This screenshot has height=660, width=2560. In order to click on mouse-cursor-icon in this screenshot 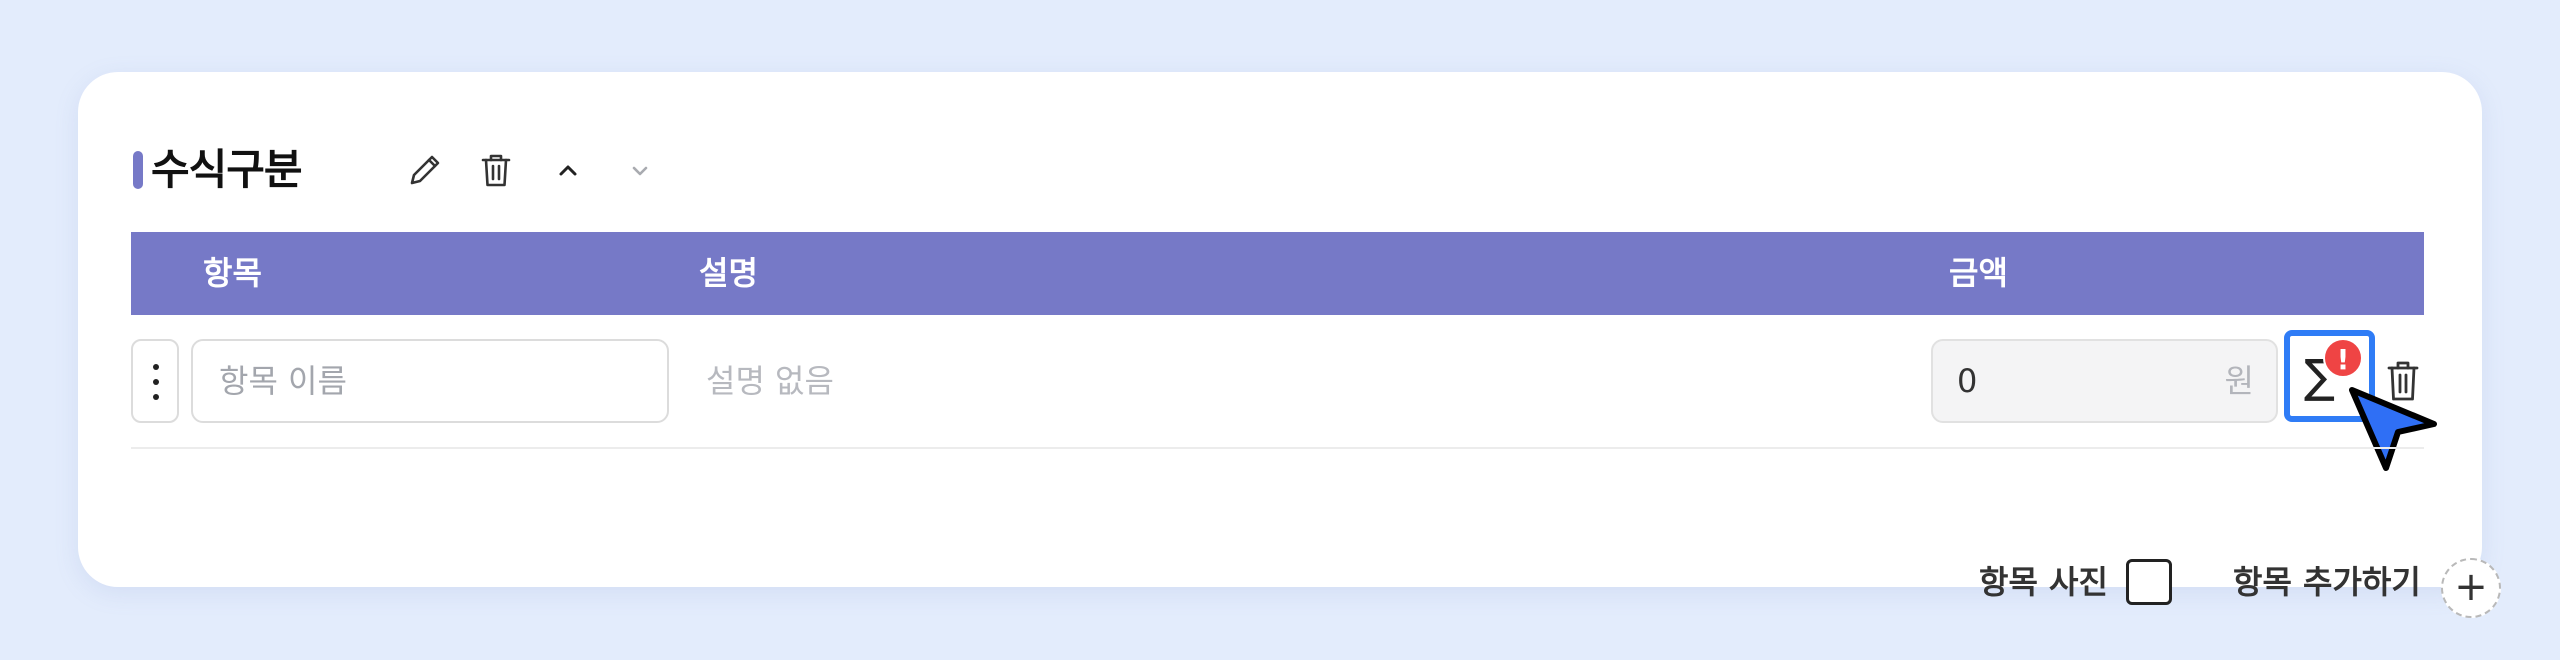, I will do `click(2394, 432)`.